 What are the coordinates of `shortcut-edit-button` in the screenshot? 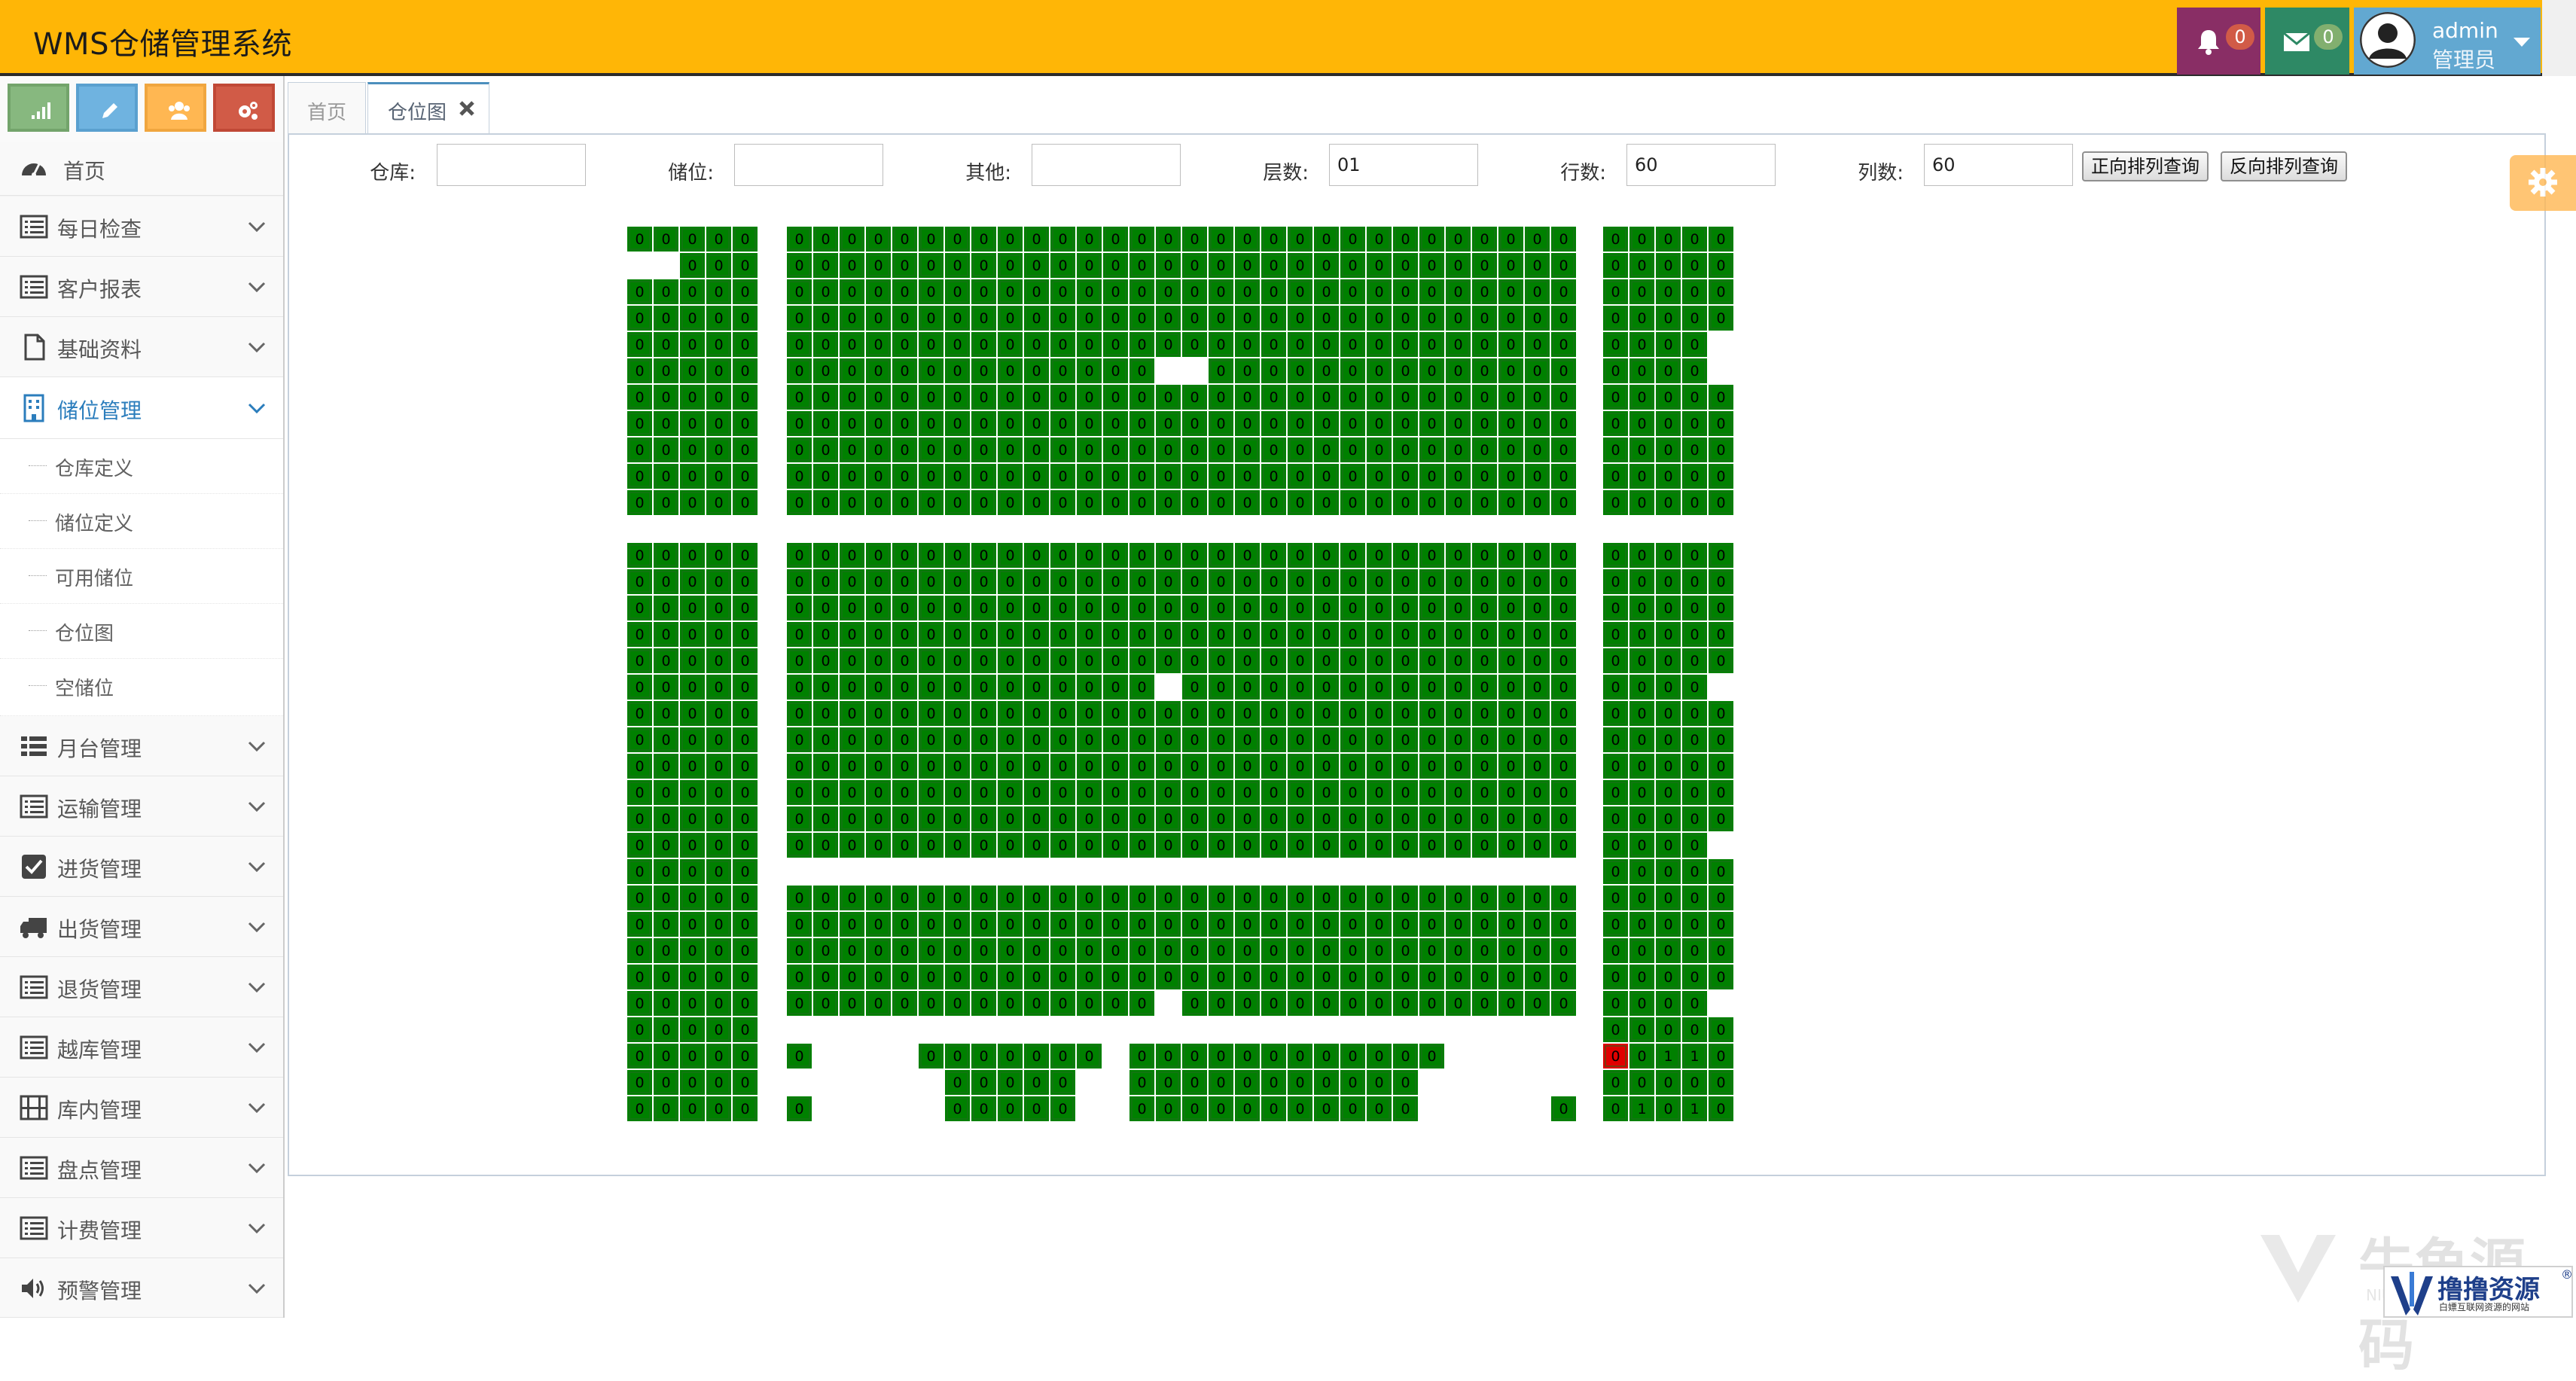 It's located at (107, 108).